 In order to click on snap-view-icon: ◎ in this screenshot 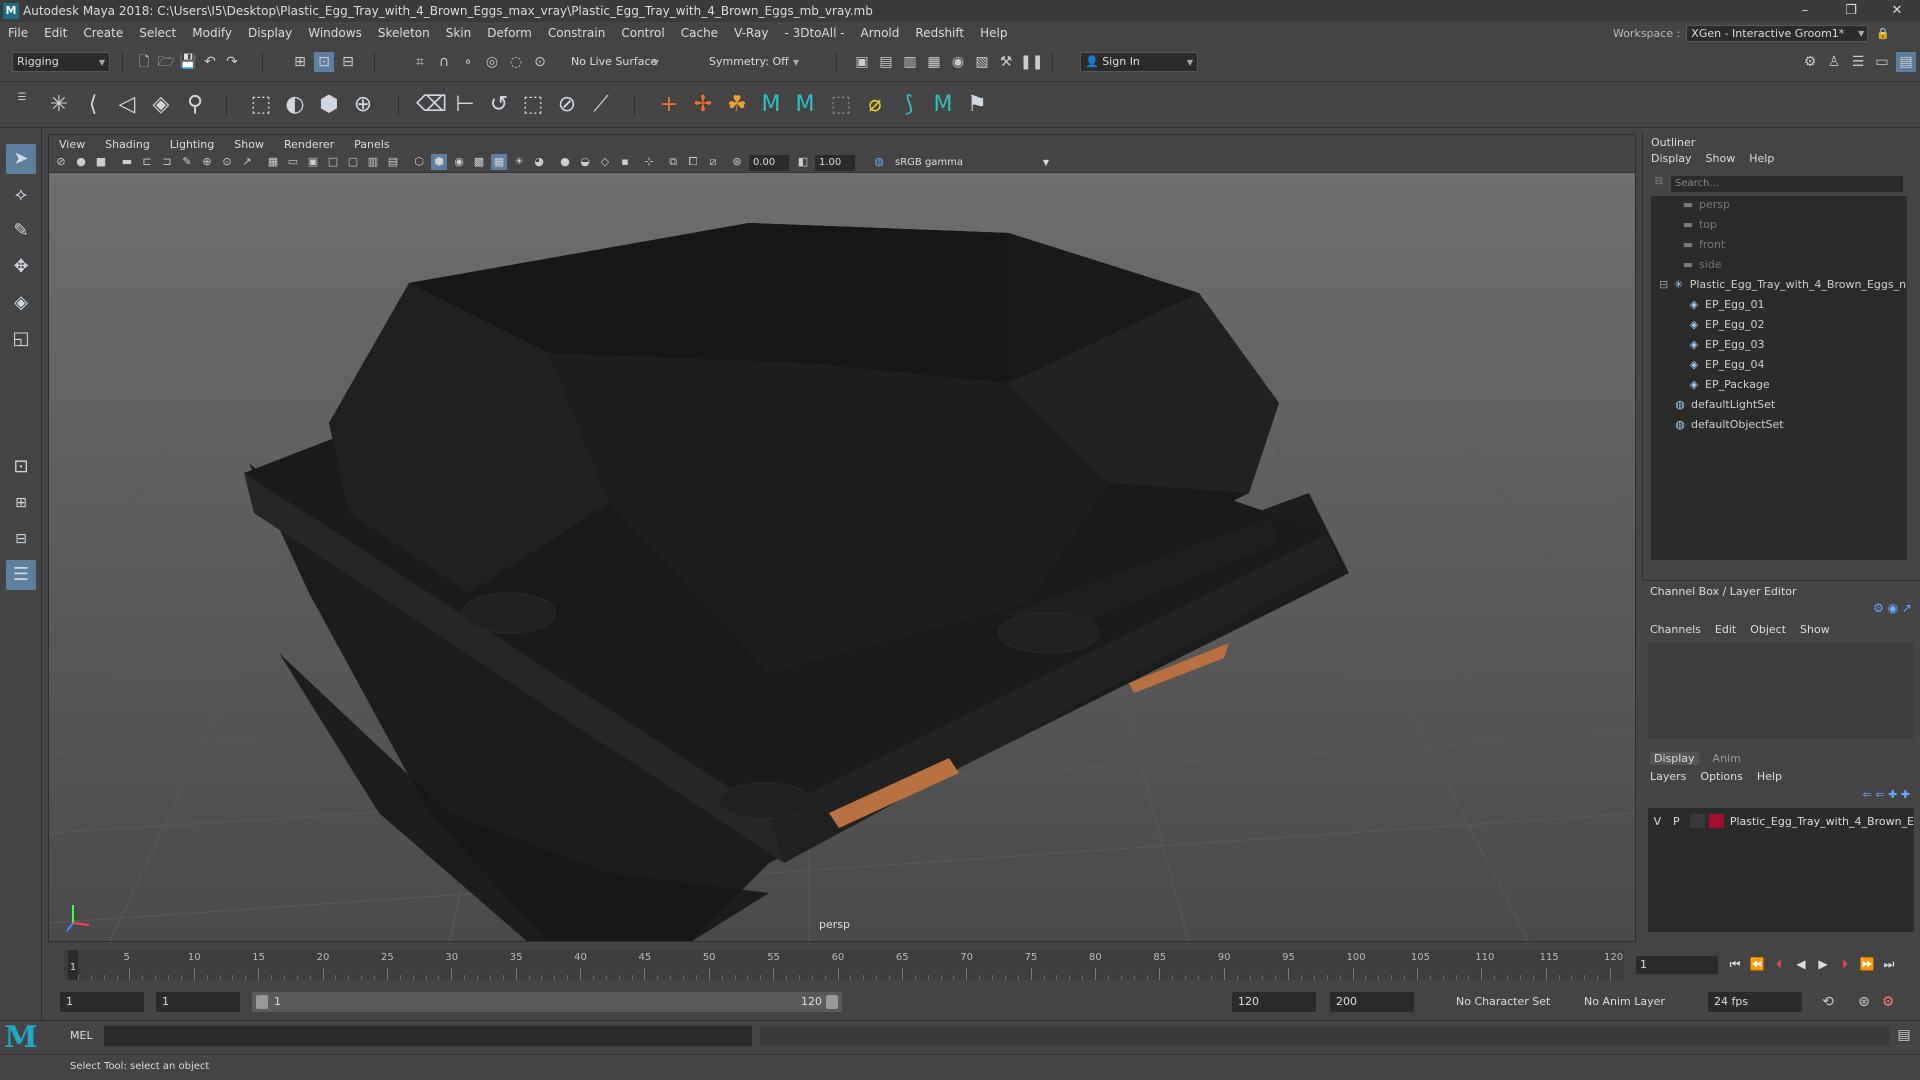, I will do `click(492, 62)`.